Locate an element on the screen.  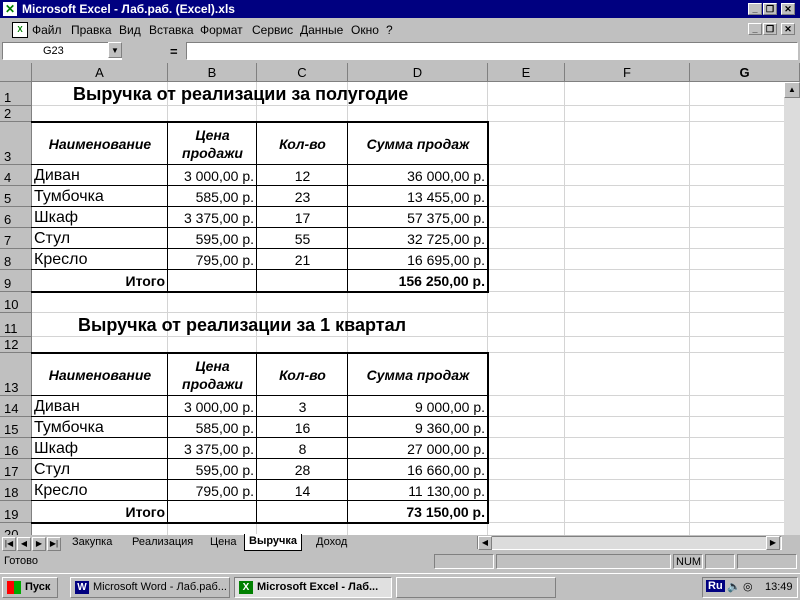
formula-input is located at coordinates (492, 51).